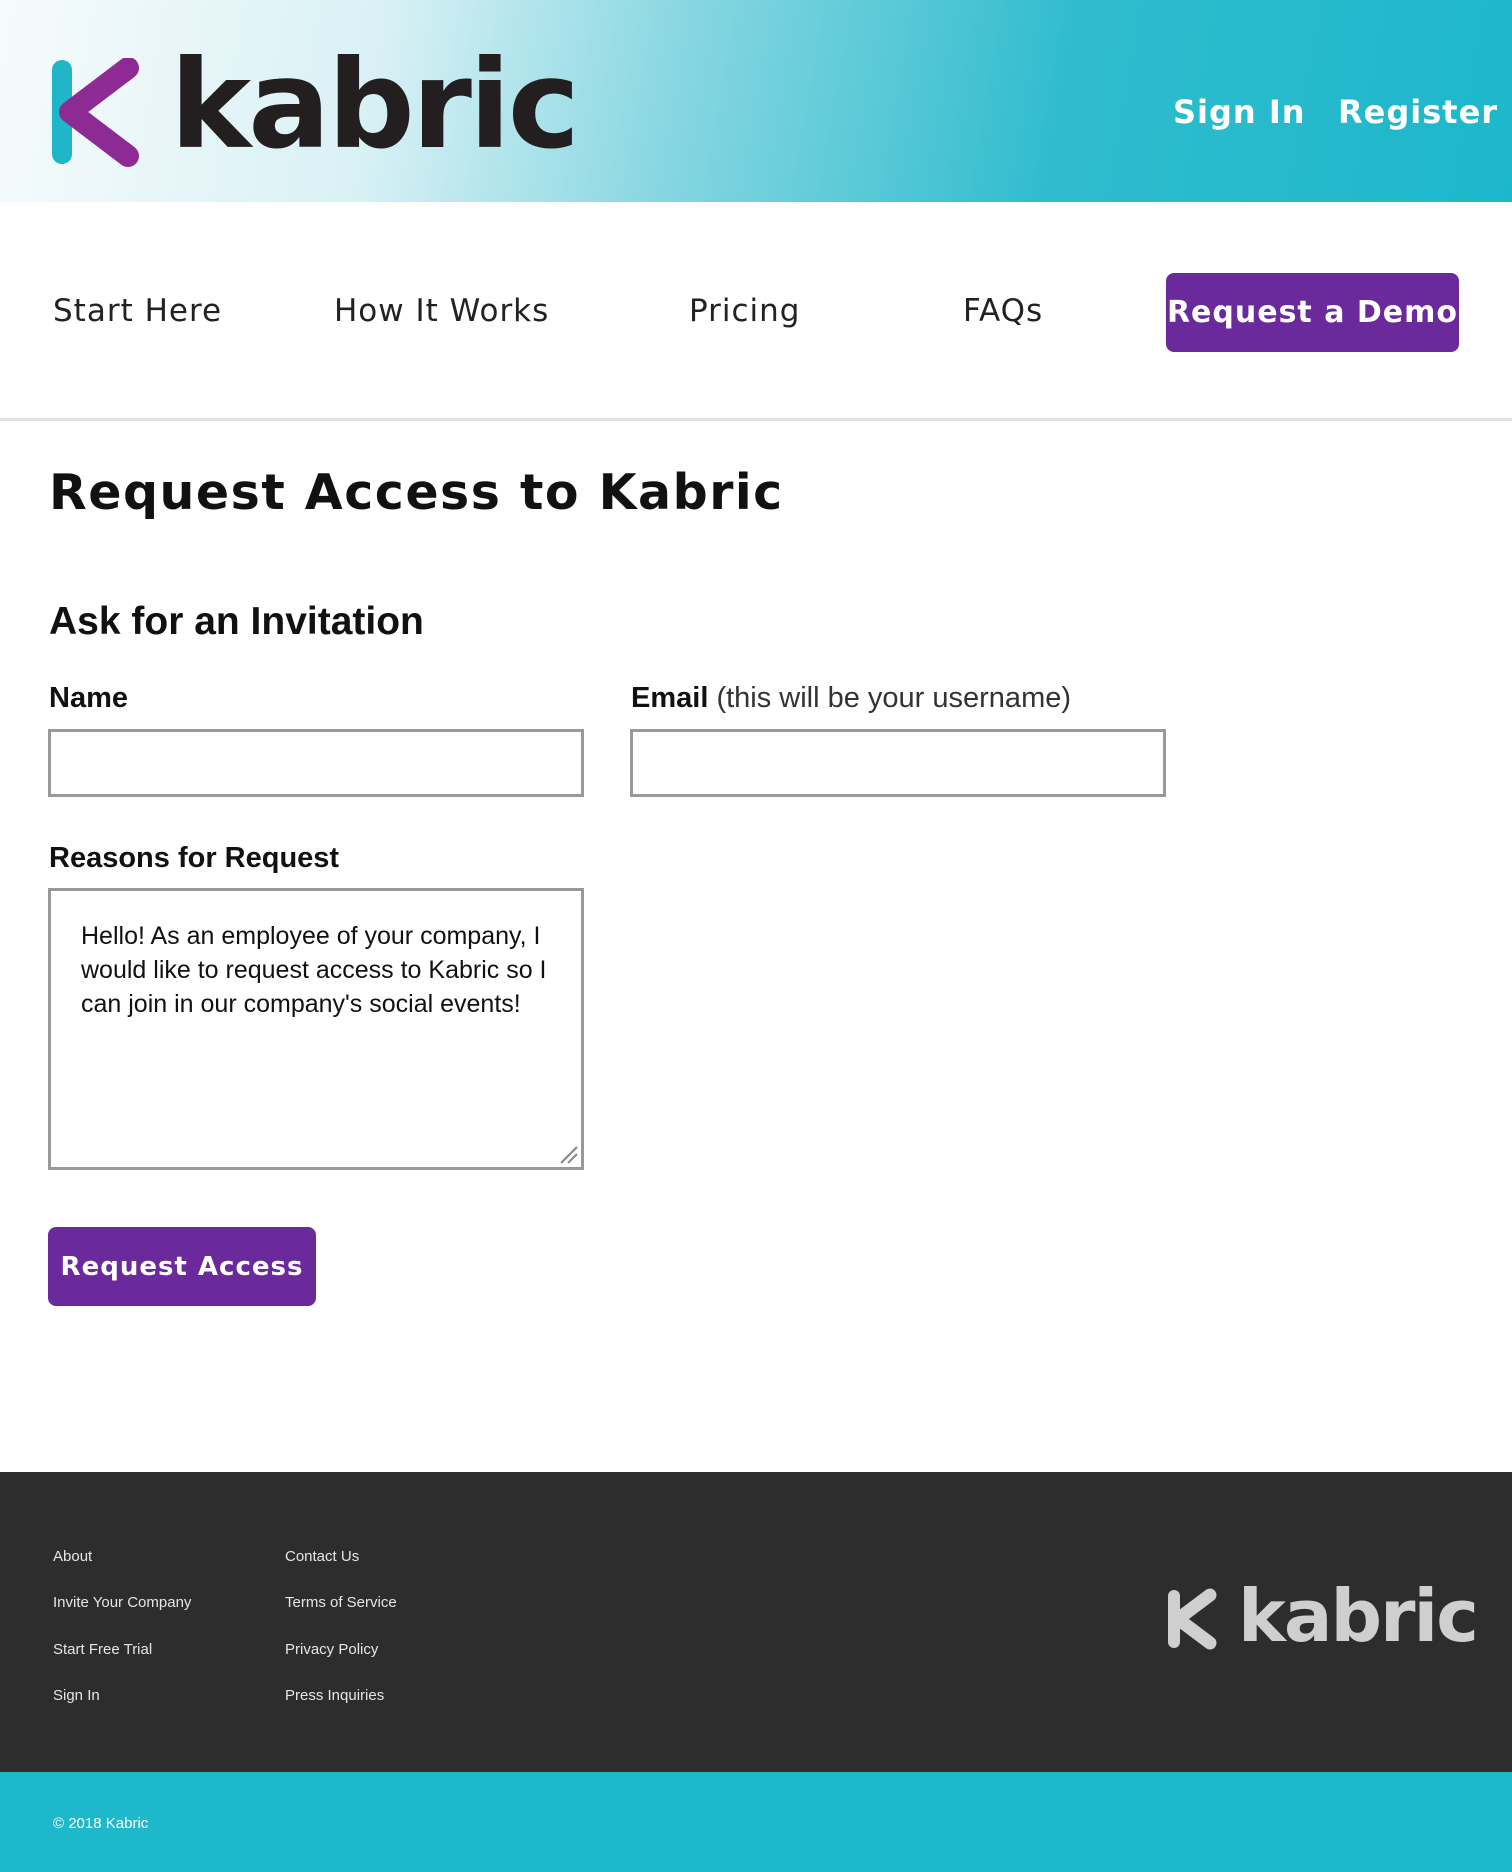  What do you see at coordinates (194, 858) in the screenshot?
I see `reasons-label: Reasons for Request` at bounding box center [194, 858].